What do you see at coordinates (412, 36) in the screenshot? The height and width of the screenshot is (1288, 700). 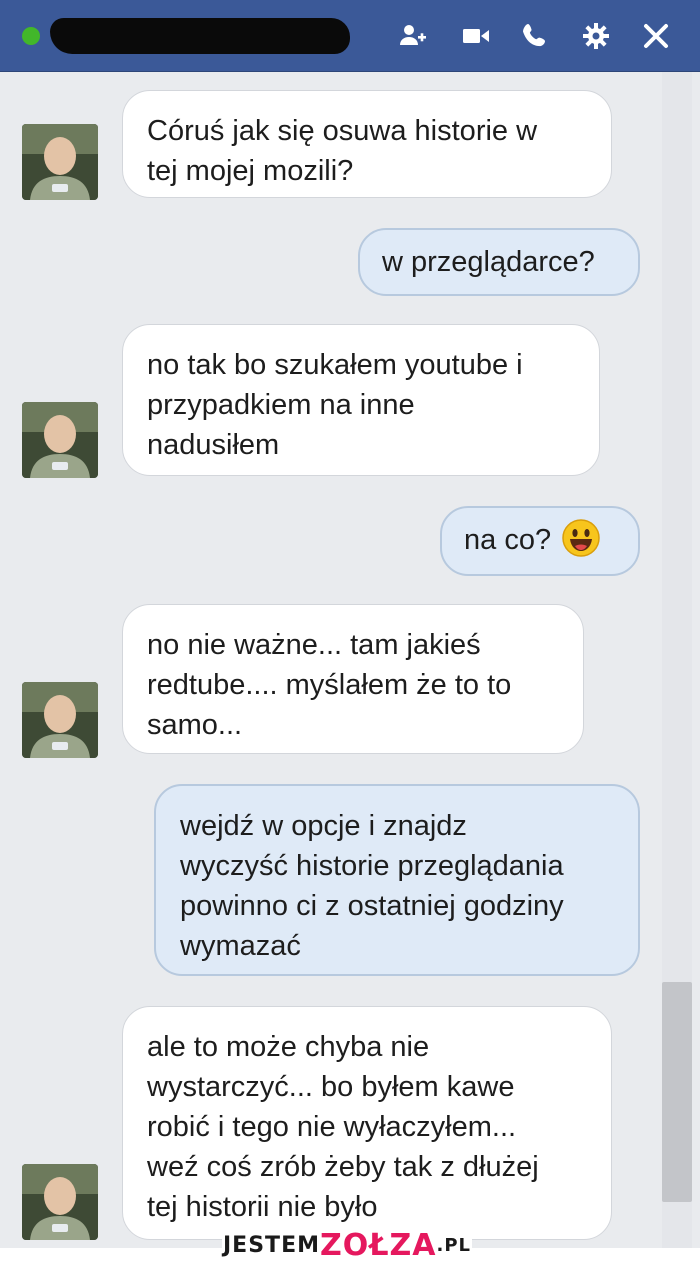 I see `add-person-icon` at bounding box center [412, 36].